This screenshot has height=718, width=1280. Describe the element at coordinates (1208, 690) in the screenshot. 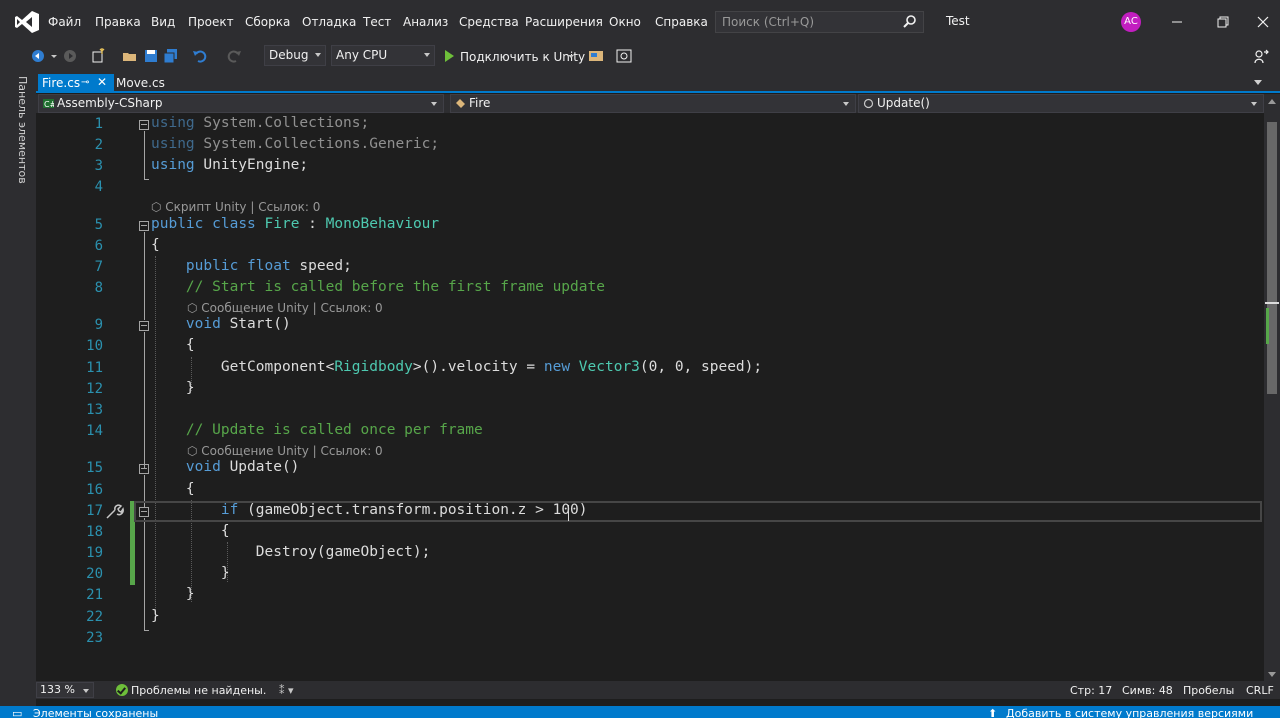

I see `whitespace-indicator: Пробелы` at that location.